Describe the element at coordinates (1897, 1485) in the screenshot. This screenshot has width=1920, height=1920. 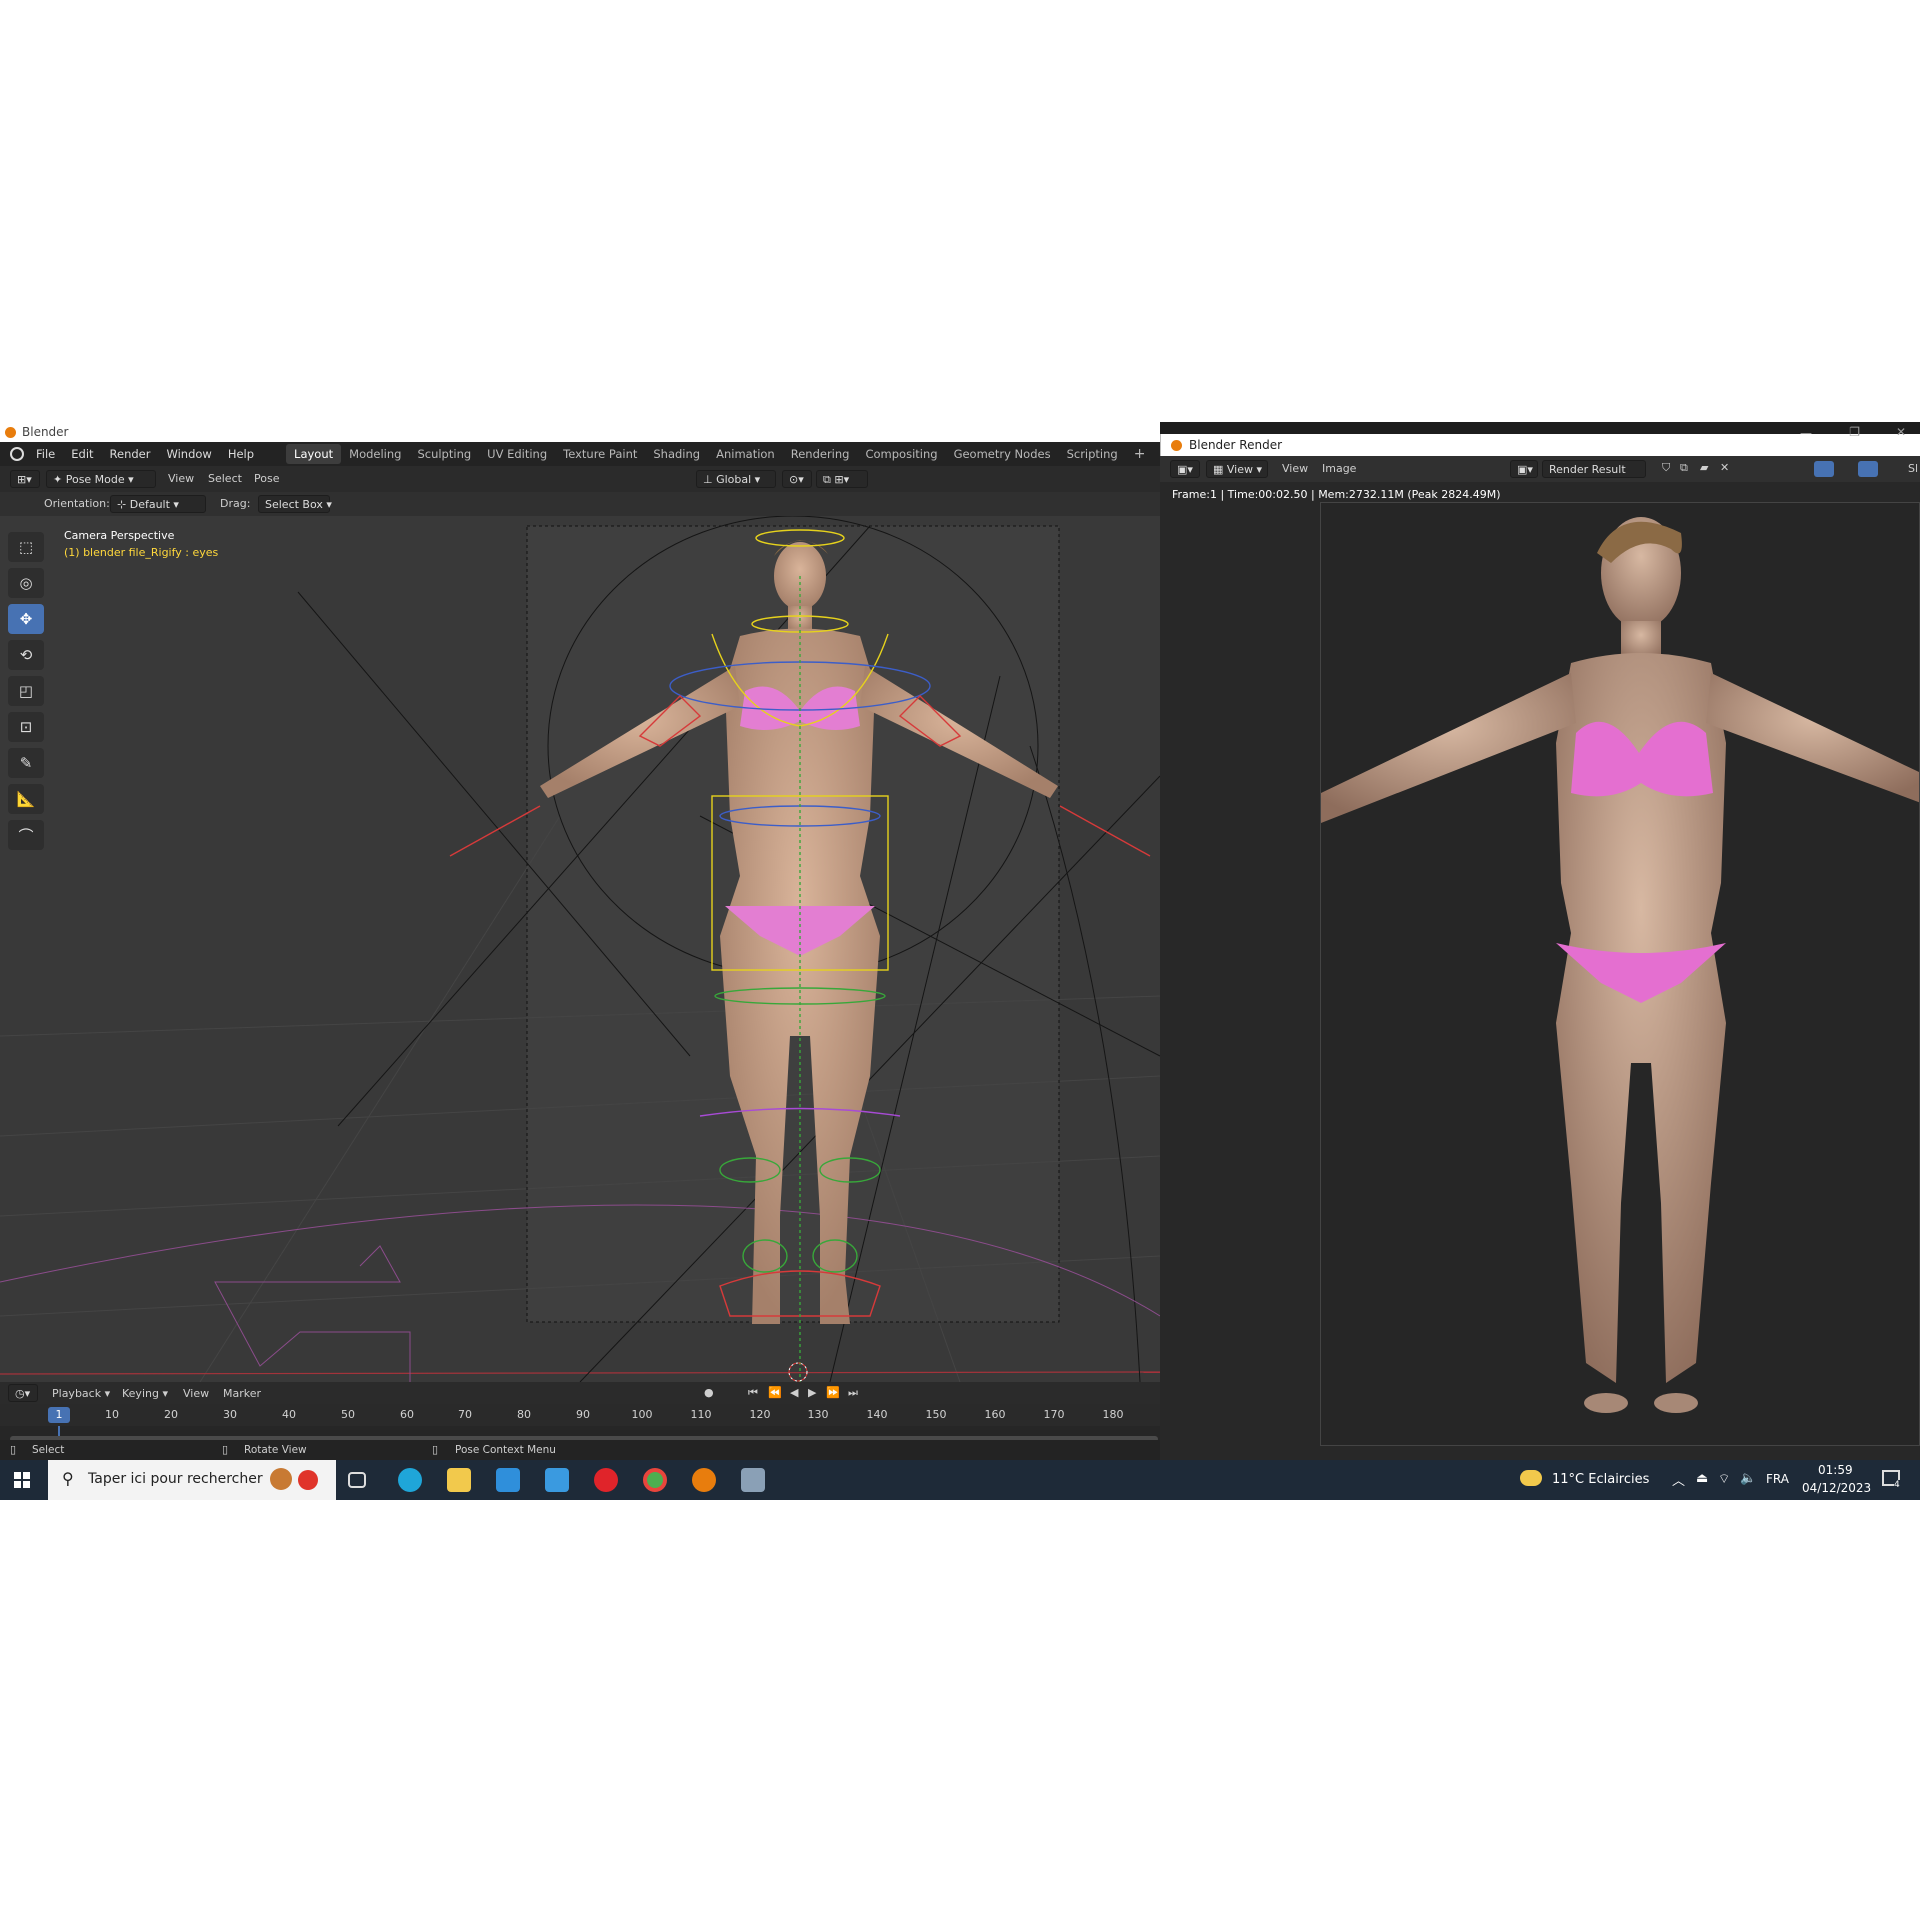
I see `notification-count-badge: 4` at that location.